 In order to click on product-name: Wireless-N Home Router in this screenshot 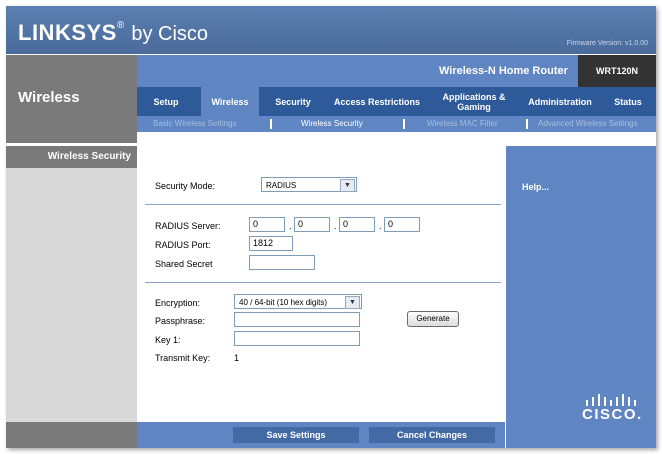, I will do `click(503, 71)`.